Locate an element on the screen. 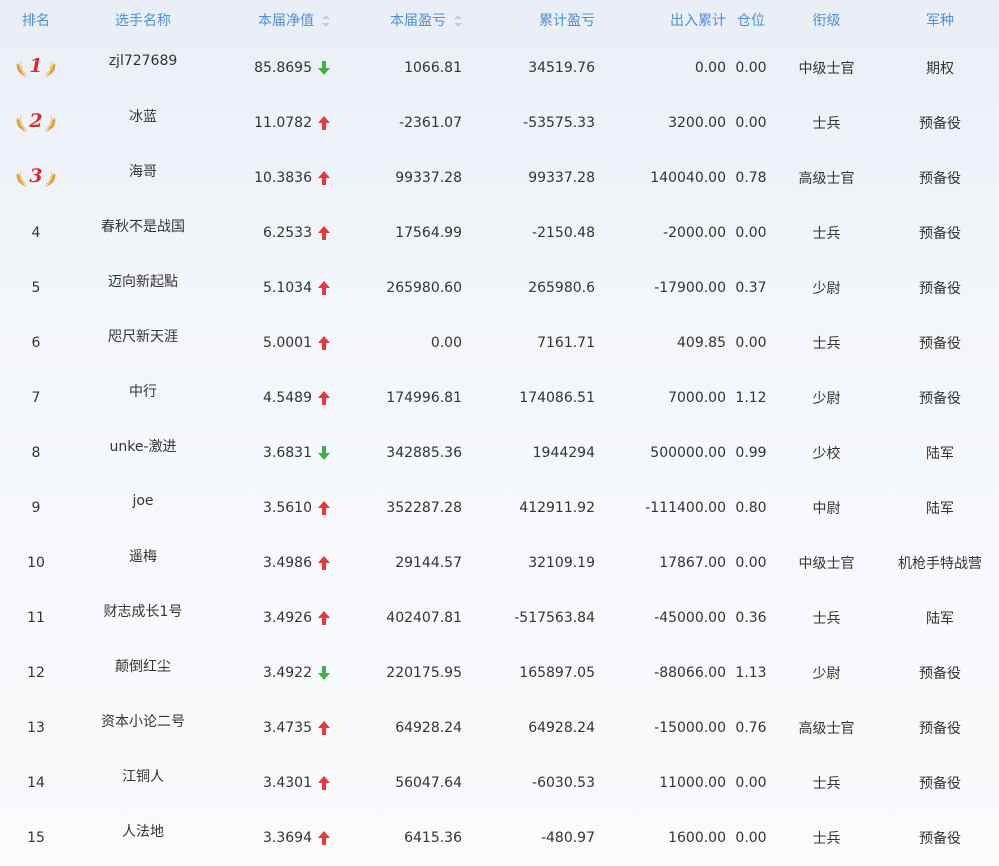  cell-player-name: 资本小论二号 is located at coordinates (143, 721).